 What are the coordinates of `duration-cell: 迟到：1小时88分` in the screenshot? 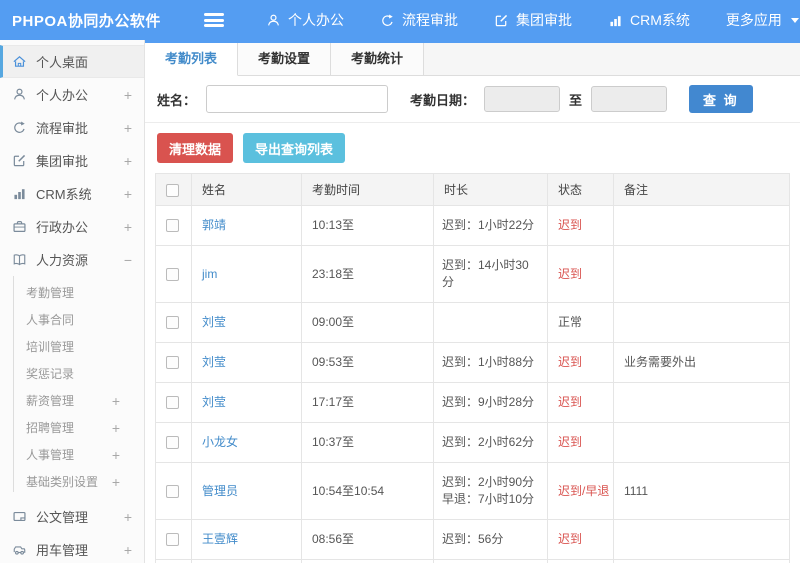 It's located at (490, 362).